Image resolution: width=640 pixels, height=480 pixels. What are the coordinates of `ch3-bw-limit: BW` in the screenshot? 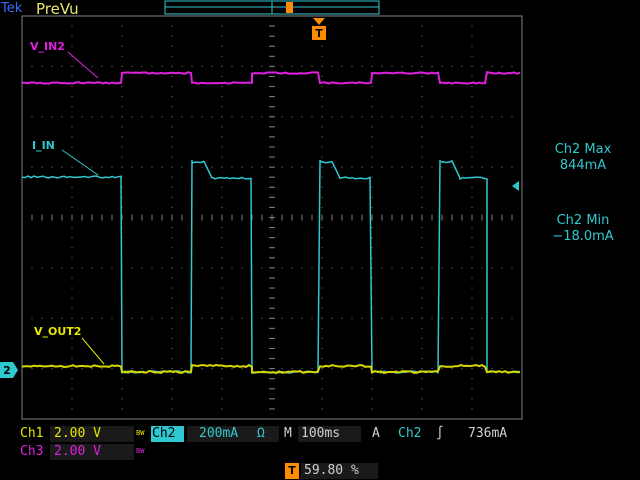 It's located at (140, 451).